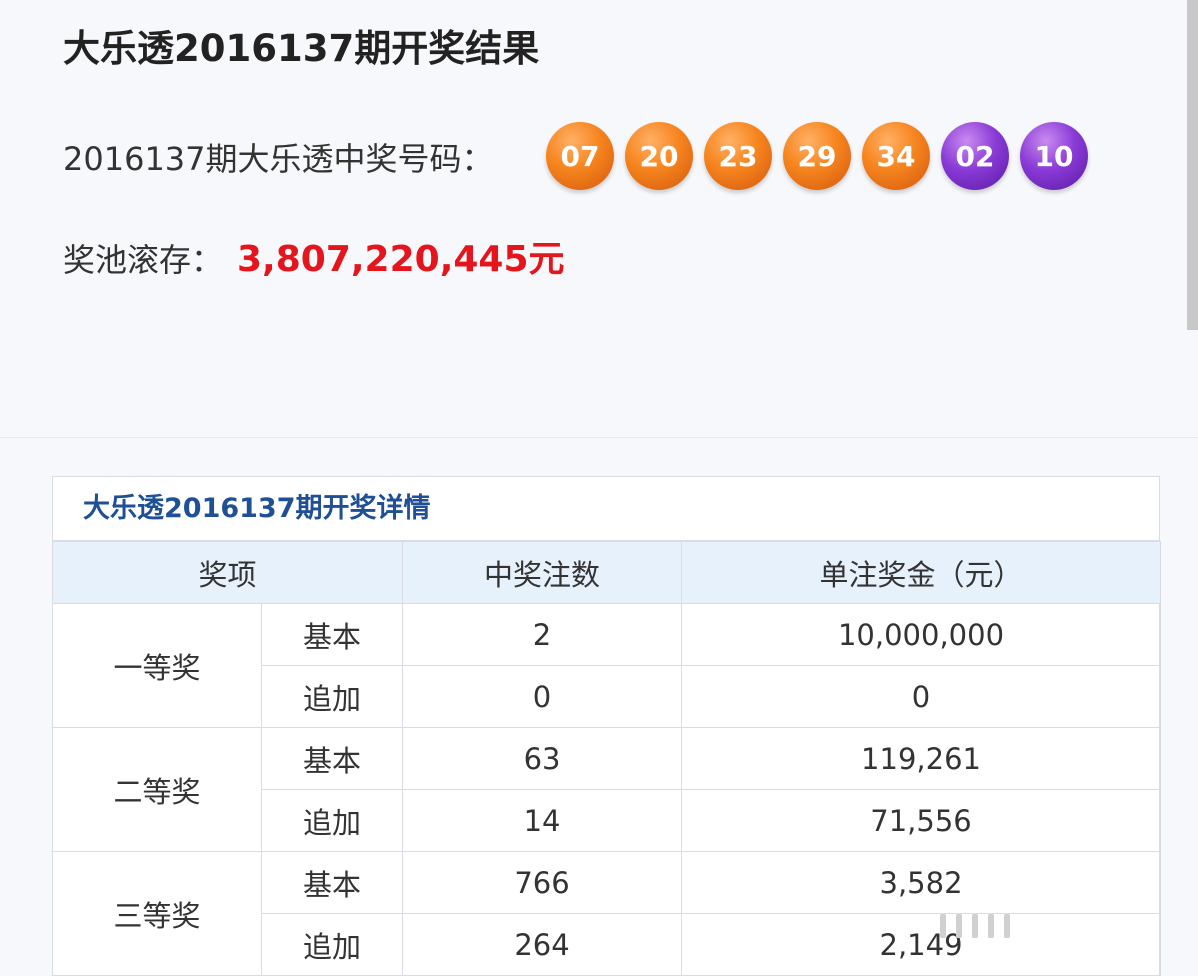 The image size is (1198, 976). Describe the element at coordinates (301, 48) in the screenshot. I see `page-title: 大乐透2016137期开奖结果` at that location.